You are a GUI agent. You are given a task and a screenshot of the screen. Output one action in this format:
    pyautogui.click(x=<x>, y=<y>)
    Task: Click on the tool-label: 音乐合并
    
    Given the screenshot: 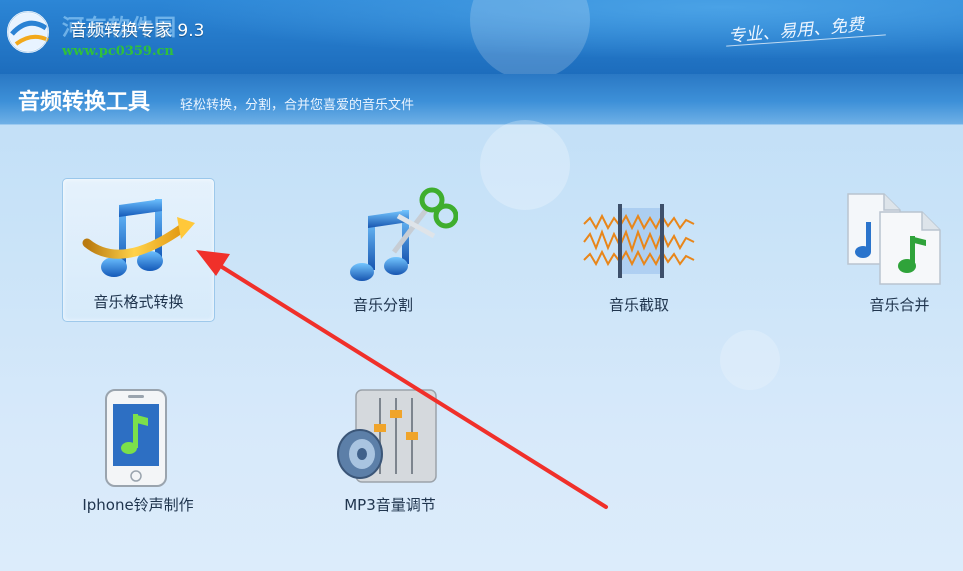 What is the action you would take?
    pyautogui.click(x=899, y=305)
    